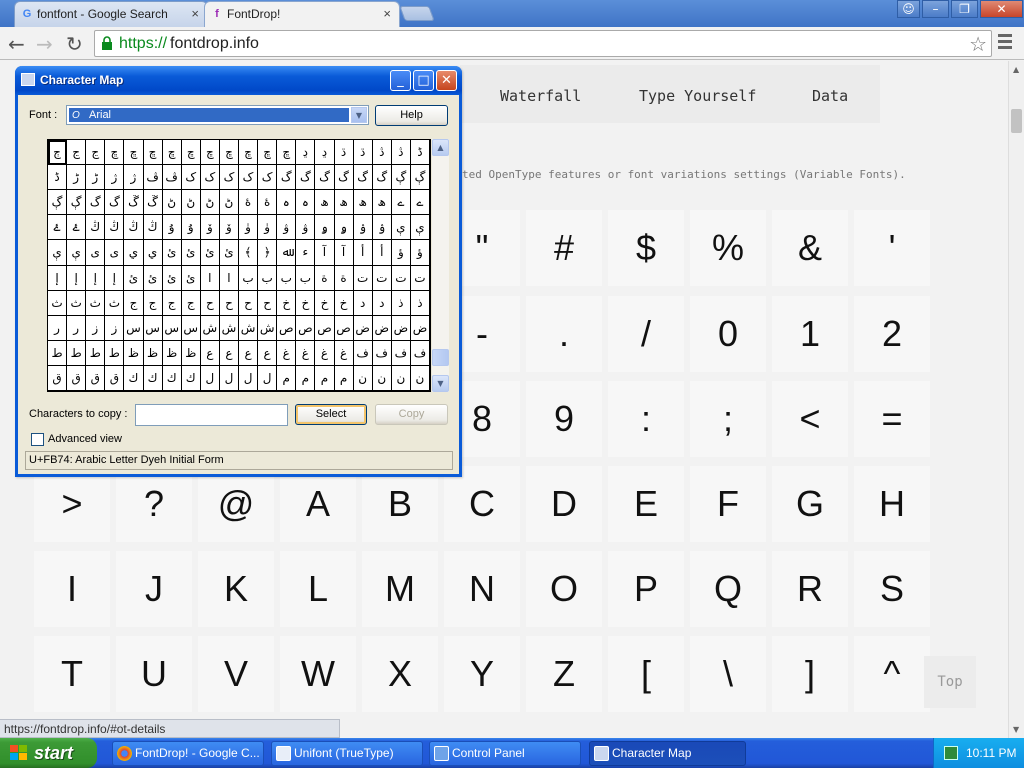 The image size is (1024, 768). I want to click on character-cell: ے, so click(420, 203).